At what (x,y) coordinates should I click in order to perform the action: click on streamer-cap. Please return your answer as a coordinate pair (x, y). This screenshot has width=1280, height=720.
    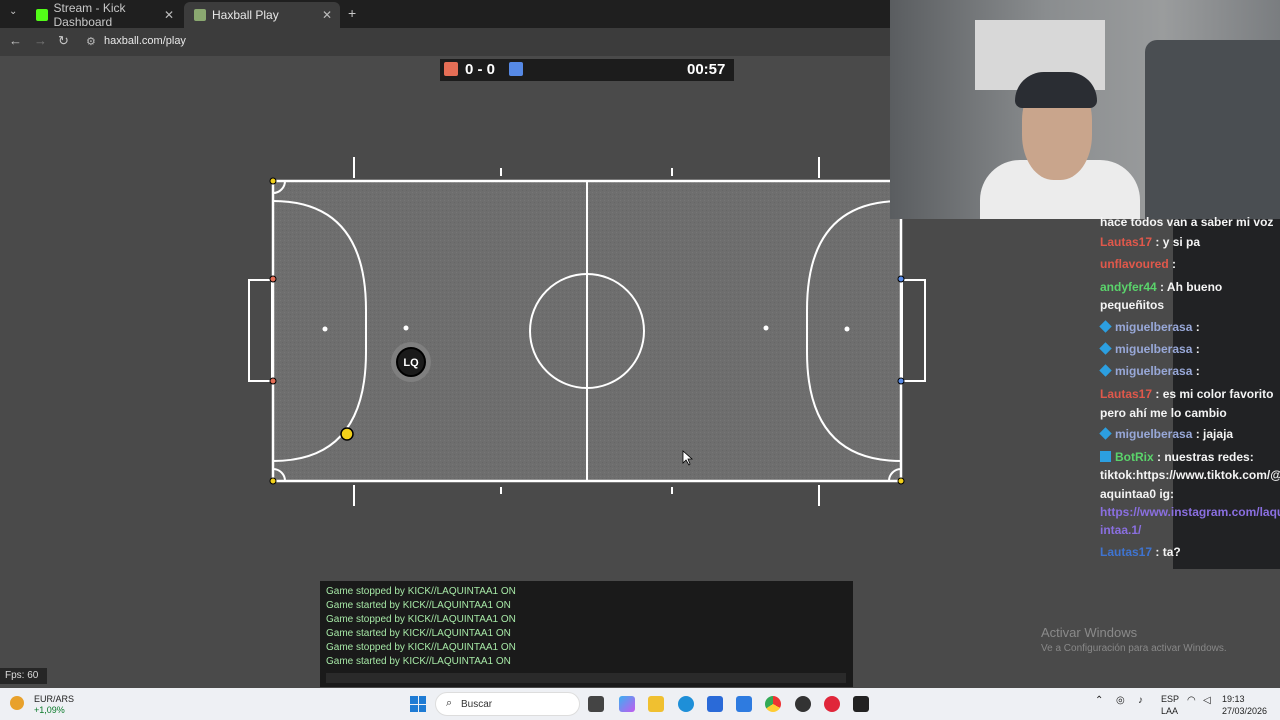
    Looking at the image, I should click on (1056, 90).